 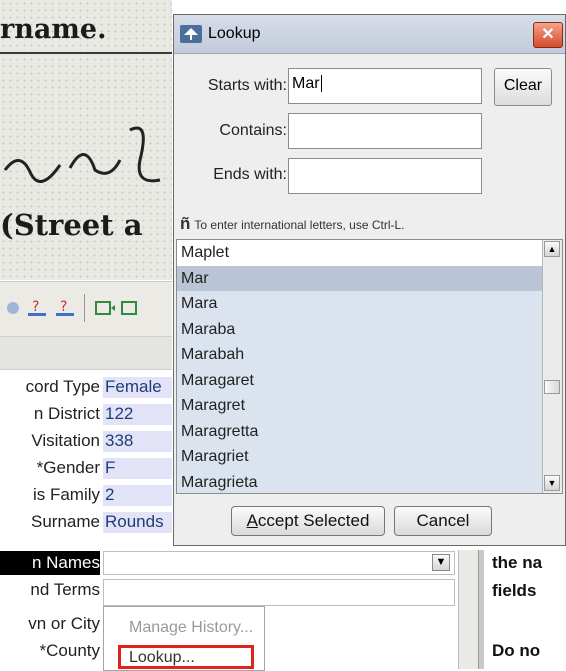 I want to click on text-cursor, so click(x=321, y=83).